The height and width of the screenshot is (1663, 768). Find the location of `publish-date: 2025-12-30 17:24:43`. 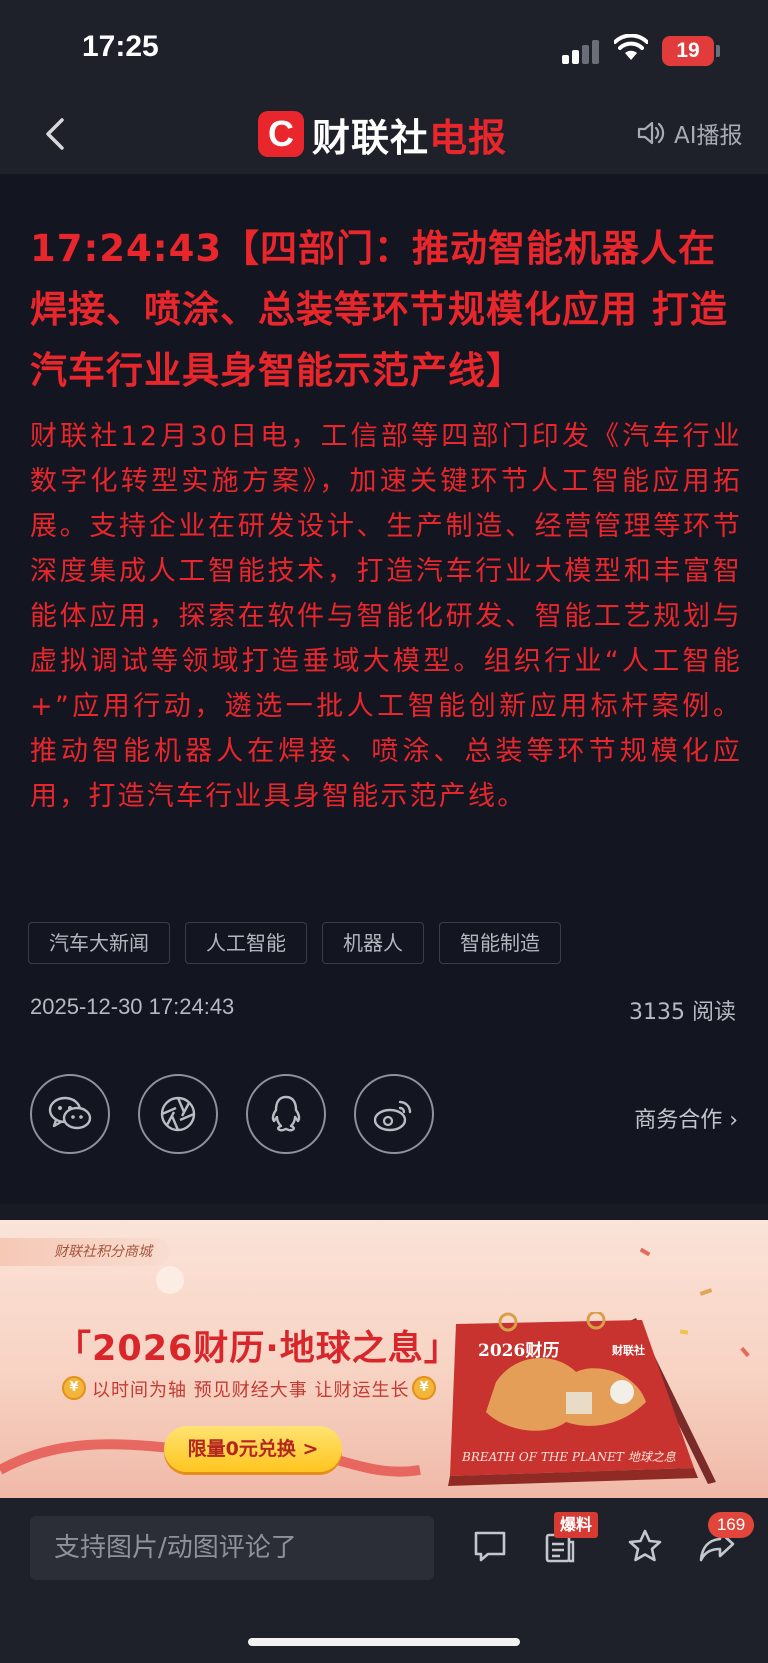

publish-date: 2025-12-30 17:24:43 is located at coordinates (132, 1006).